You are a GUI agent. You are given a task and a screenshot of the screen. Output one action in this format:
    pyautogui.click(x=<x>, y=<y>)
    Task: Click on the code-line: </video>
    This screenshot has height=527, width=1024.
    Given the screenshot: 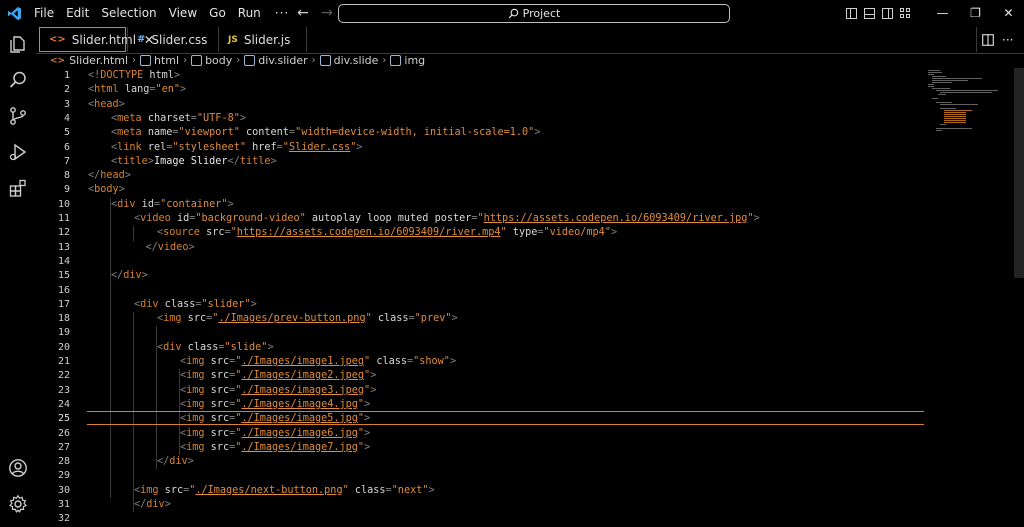 What is the action you would take?
    pyautogui.click(x=170, y=248)
    